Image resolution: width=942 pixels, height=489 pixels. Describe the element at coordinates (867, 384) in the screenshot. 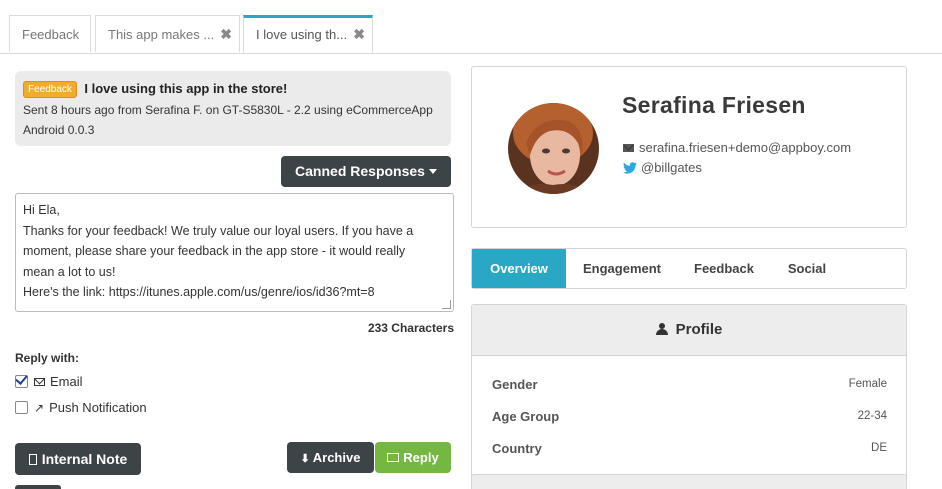

I see `detail-value: Female` at that location.